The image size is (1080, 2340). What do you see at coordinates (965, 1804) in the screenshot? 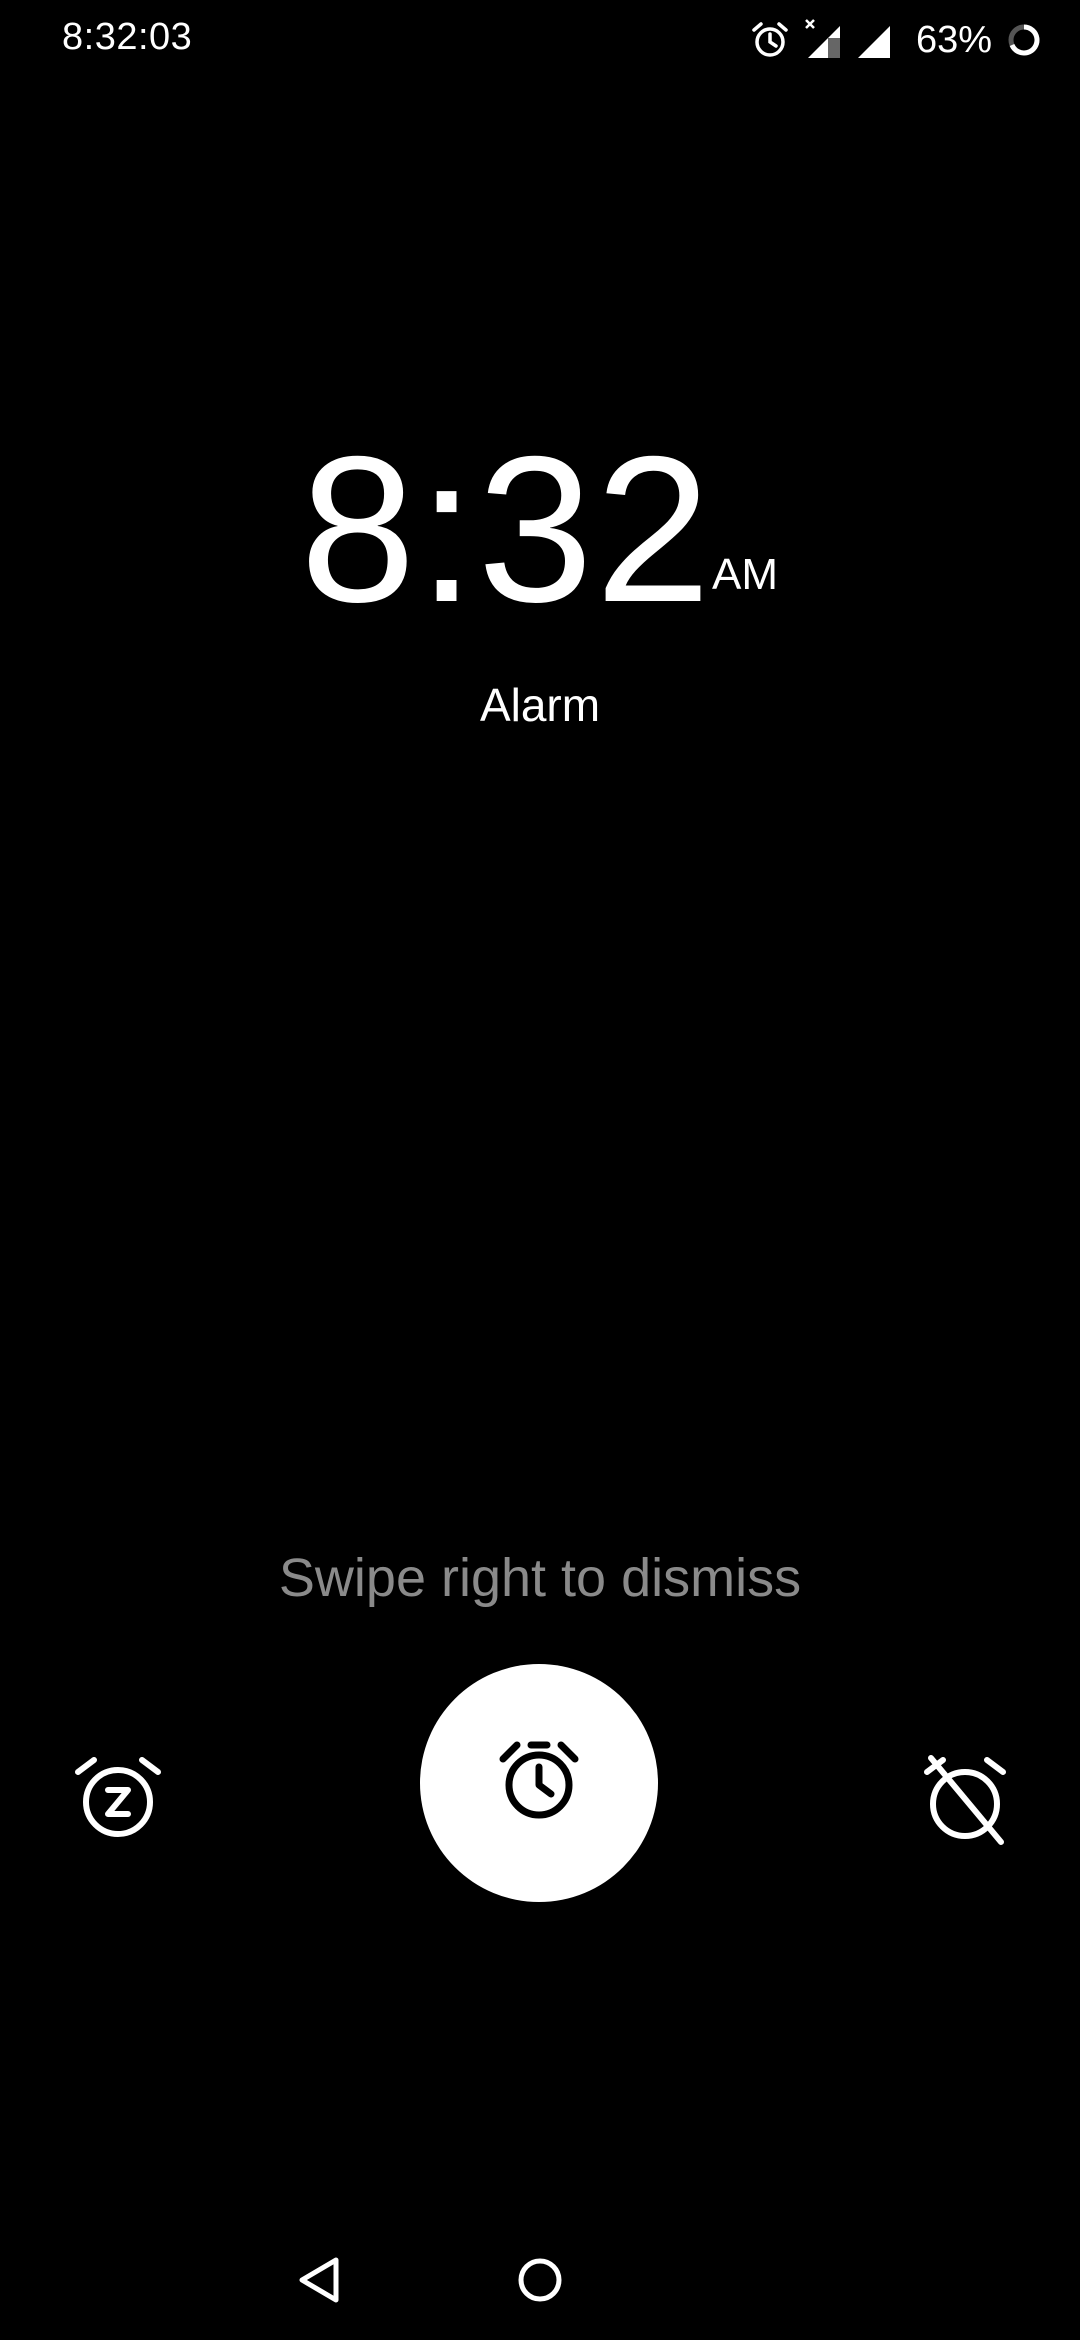
I see `alarm-off-icon` at bounding box center [965, 1804].